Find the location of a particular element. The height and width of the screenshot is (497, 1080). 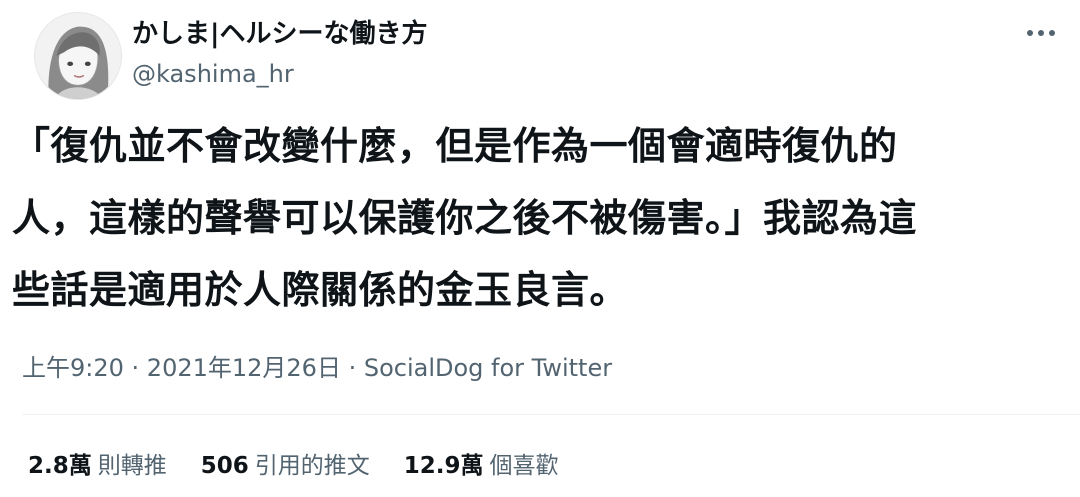

avatar-illustration is located at coordinates (78, 56).